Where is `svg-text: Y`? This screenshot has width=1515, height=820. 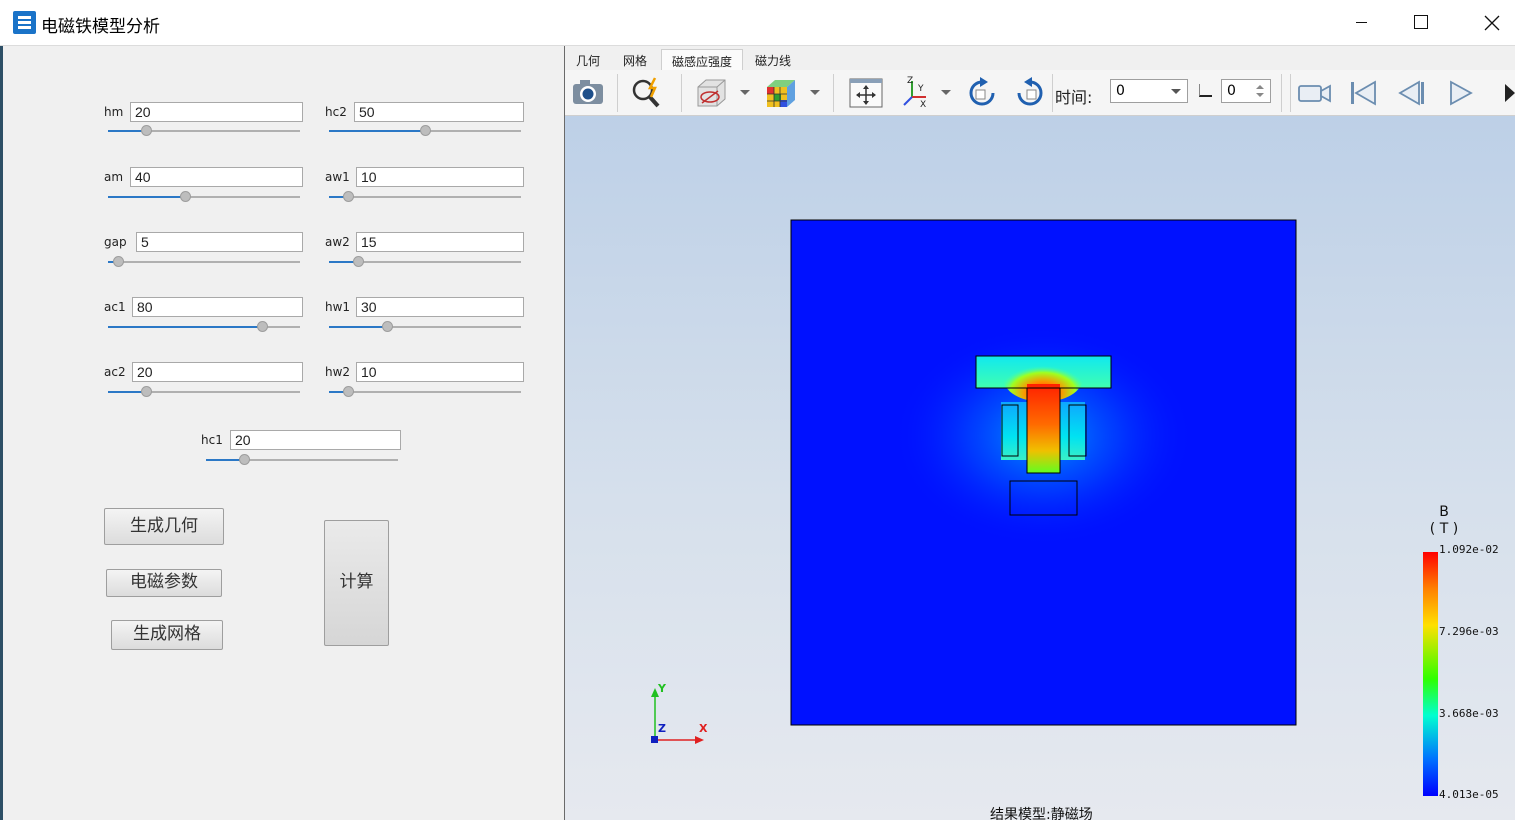 svg-text: Y is located at coordinates (920, 89).